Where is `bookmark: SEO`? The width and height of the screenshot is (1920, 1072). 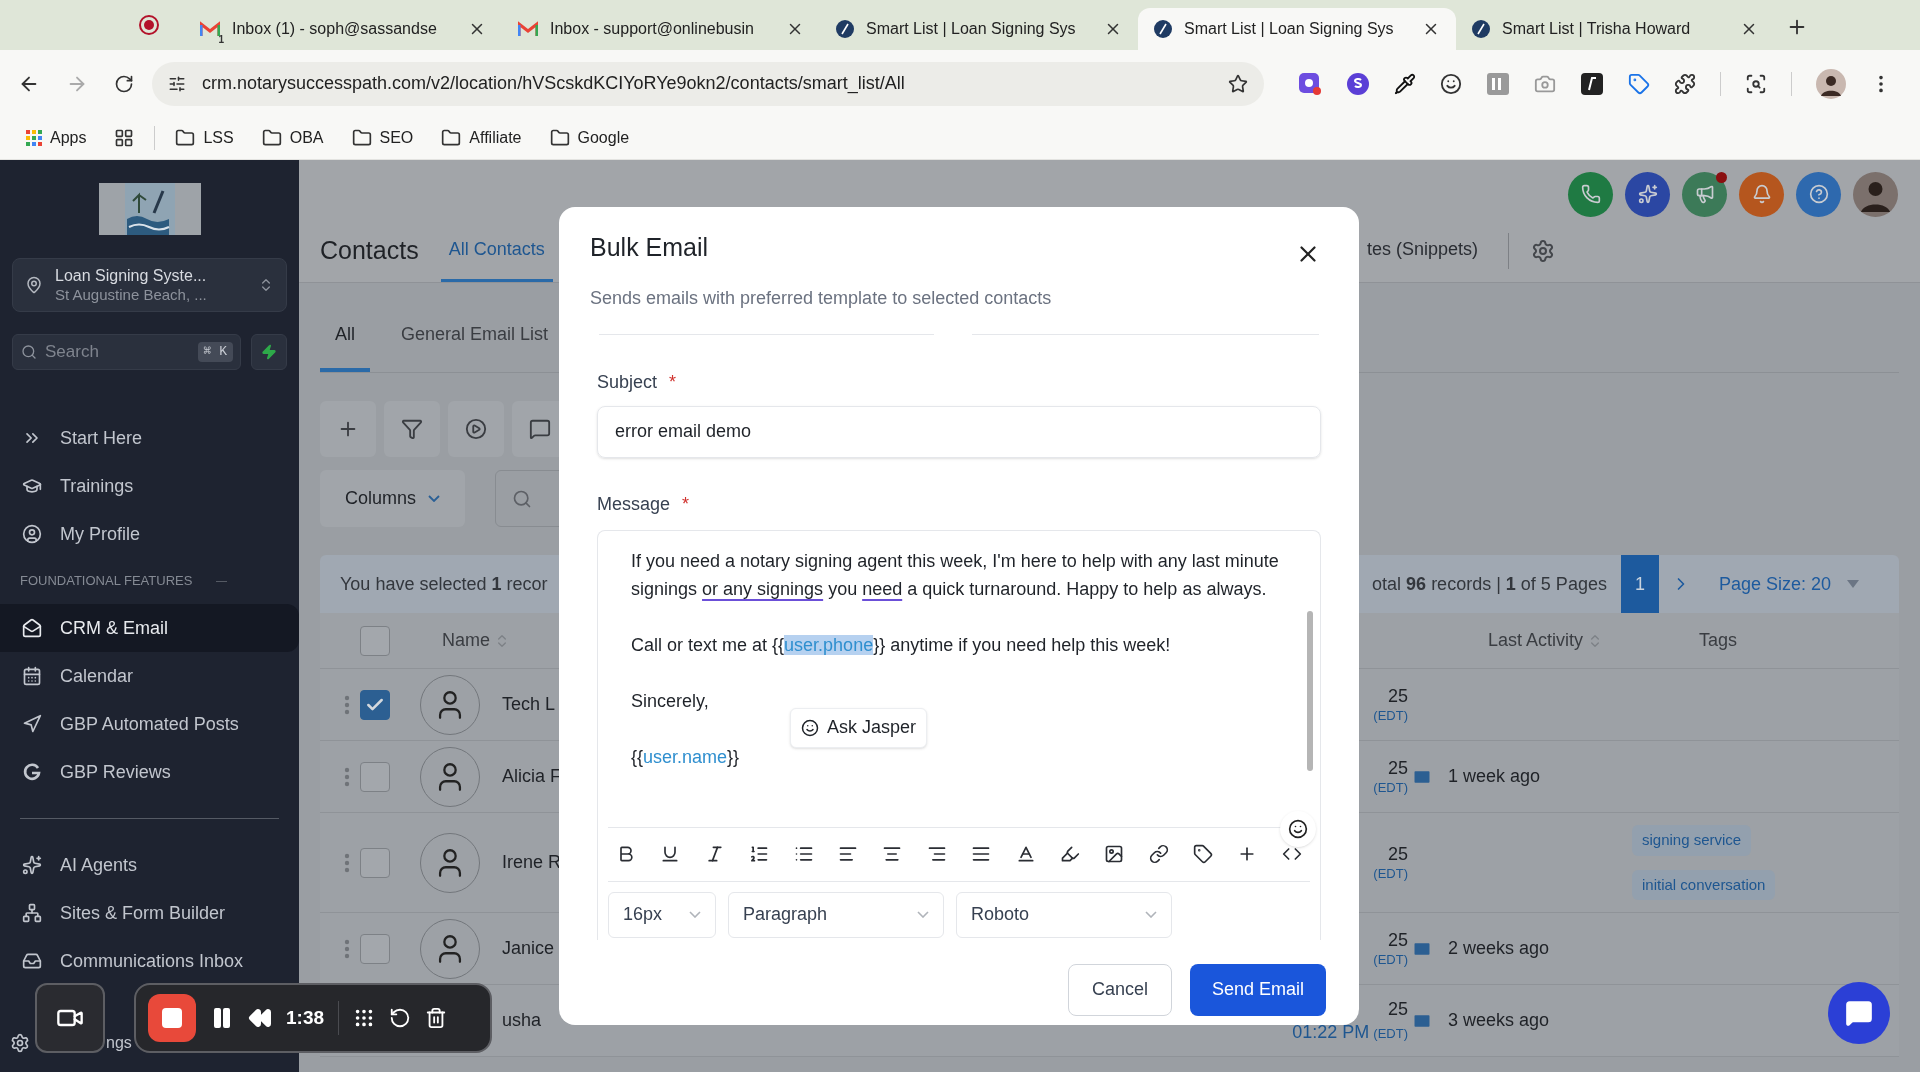 bookmark: SEO is located at coordinates (382, 138).